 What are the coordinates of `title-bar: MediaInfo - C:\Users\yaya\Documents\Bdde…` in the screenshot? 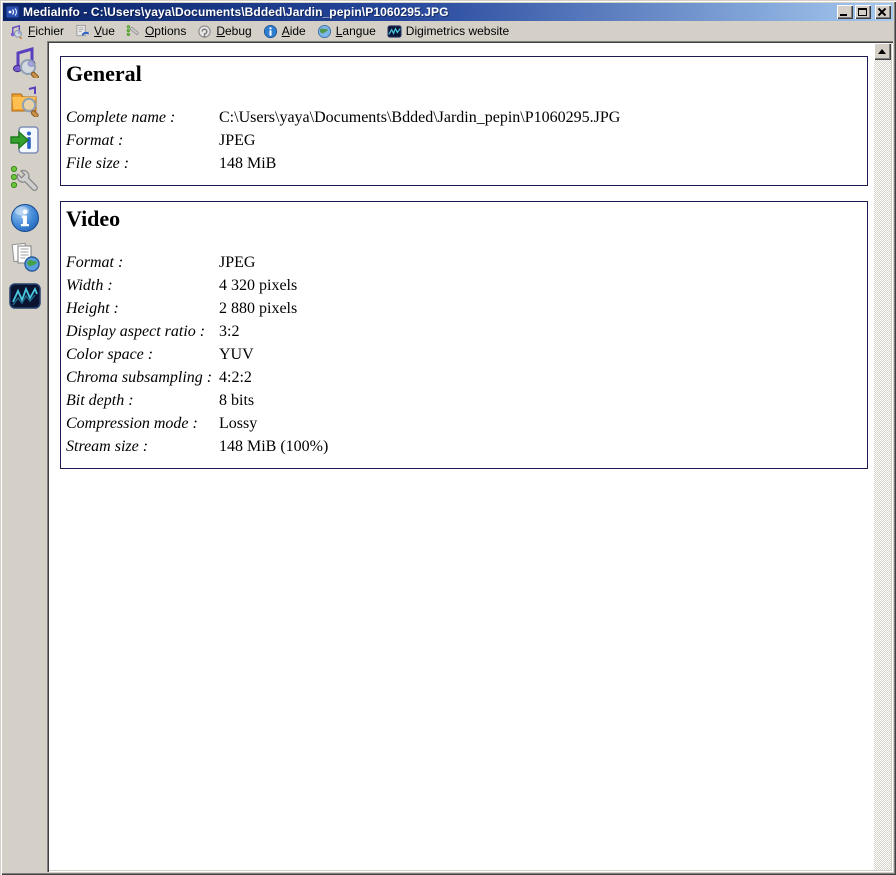 It's located at (448, 12).